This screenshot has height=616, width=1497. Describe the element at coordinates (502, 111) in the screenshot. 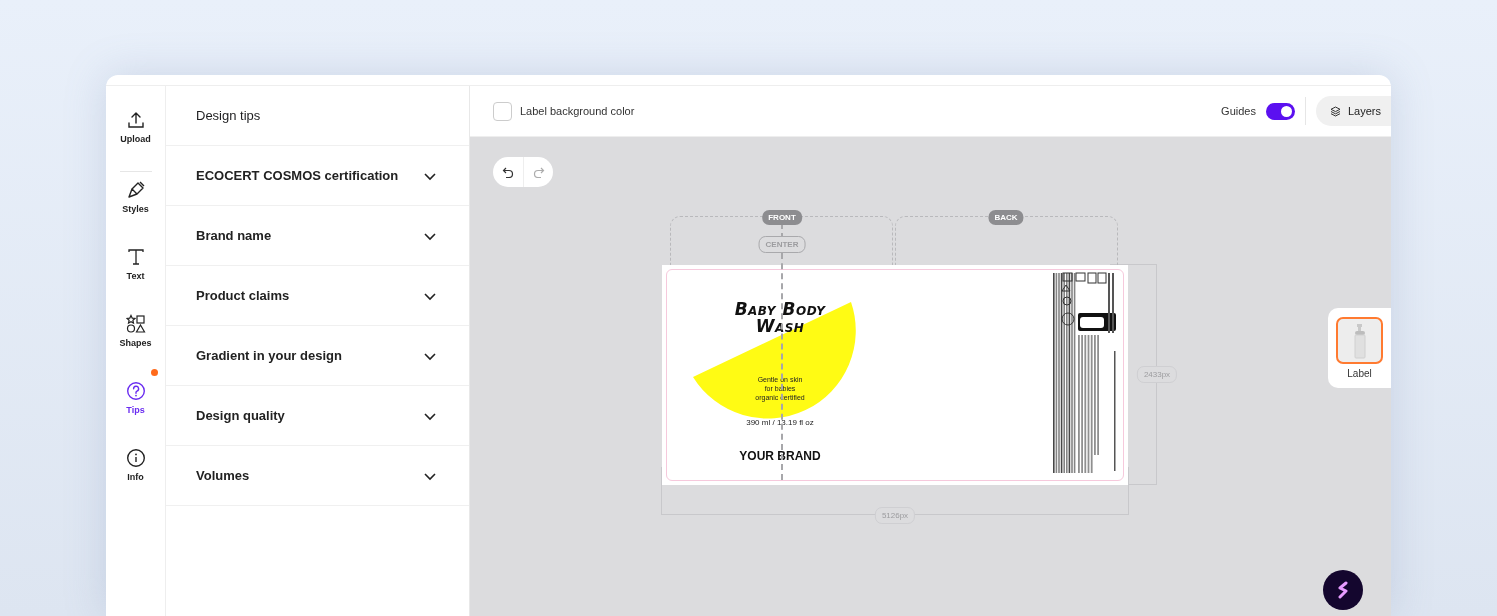

I see `checkbox` at that location.